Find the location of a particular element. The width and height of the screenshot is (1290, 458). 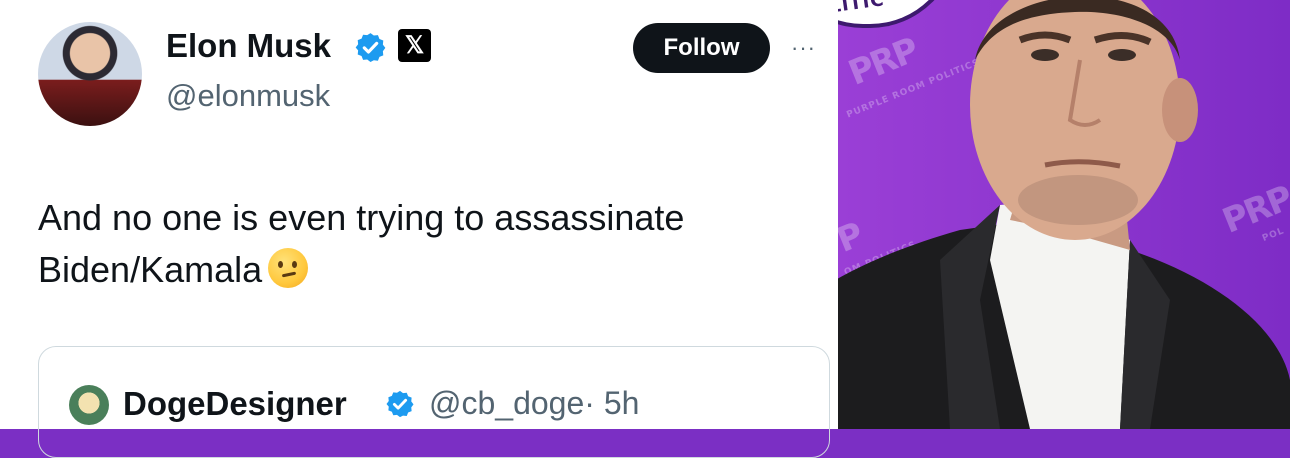

quoted-verified-badge-icon is located at coordinates (400, 404).